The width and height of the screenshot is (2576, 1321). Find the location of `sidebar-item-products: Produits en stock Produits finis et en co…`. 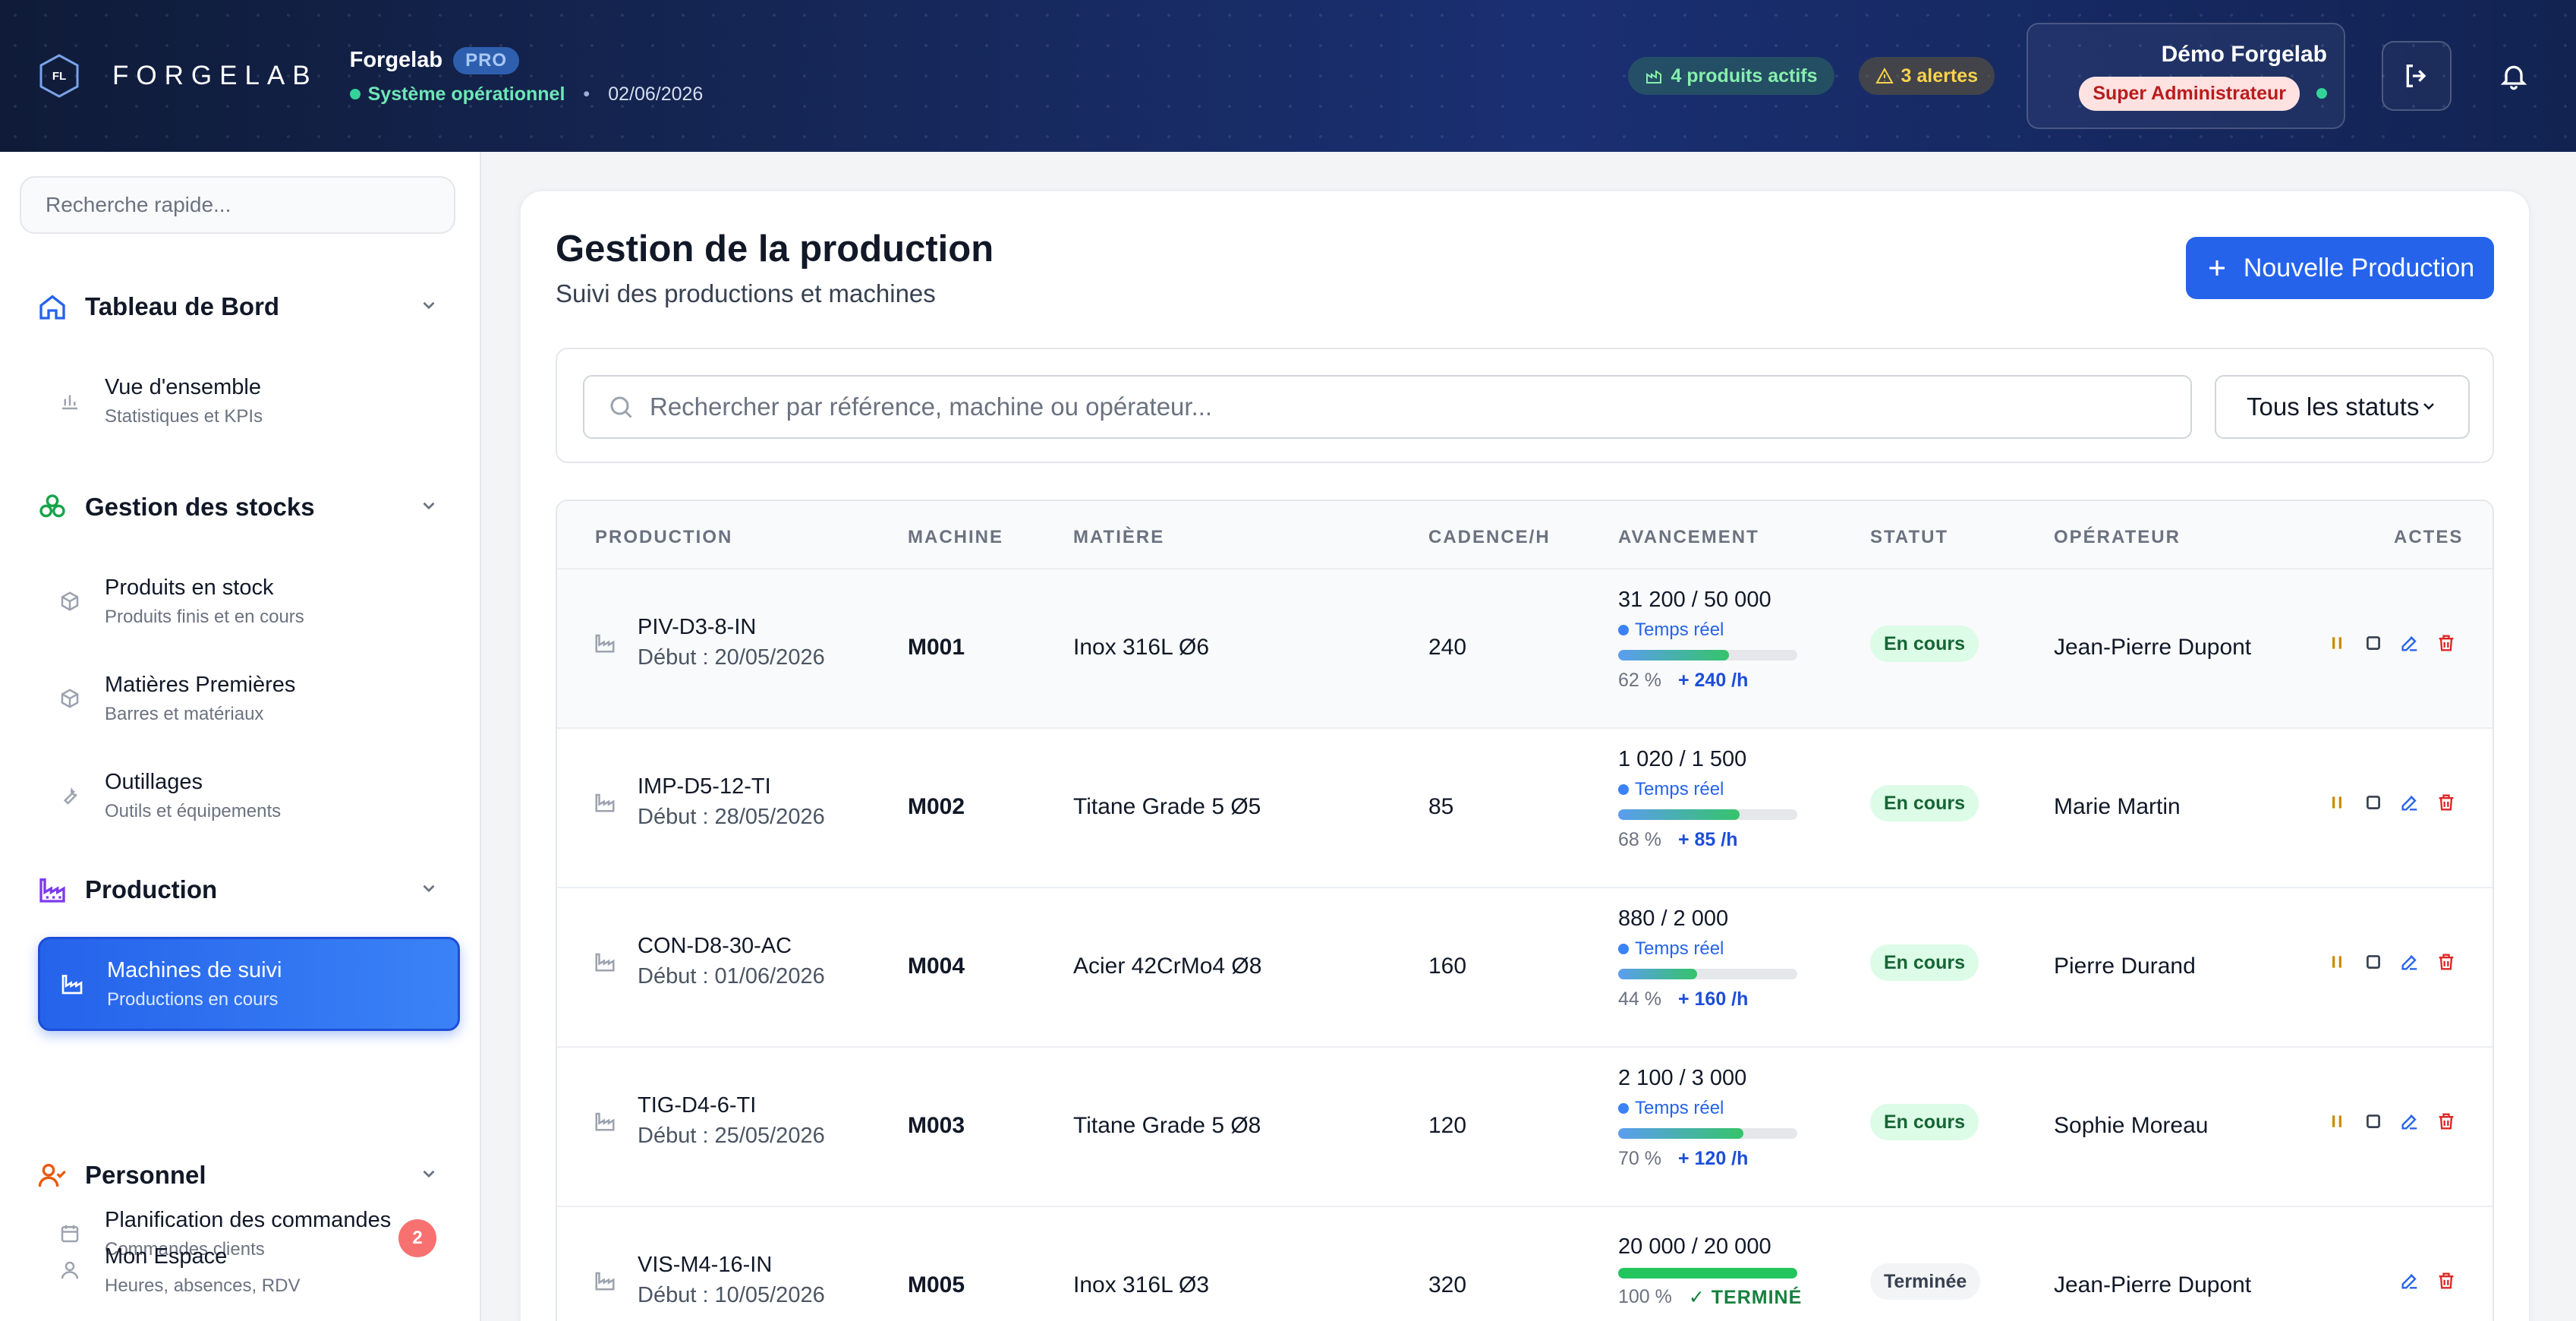

sidebar-item-products: Produits en stock Produits finis et en co… is located at coordinates (248, 601).